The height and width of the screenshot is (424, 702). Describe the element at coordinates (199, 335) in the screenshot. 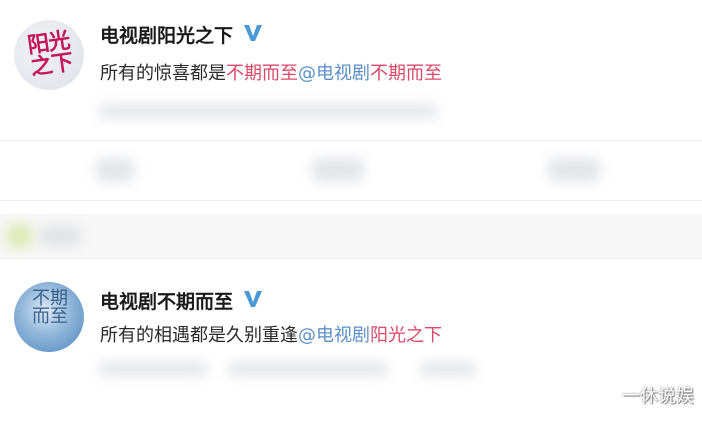

I see `content-text: 所有的相遇都是久别重逢` at that location.